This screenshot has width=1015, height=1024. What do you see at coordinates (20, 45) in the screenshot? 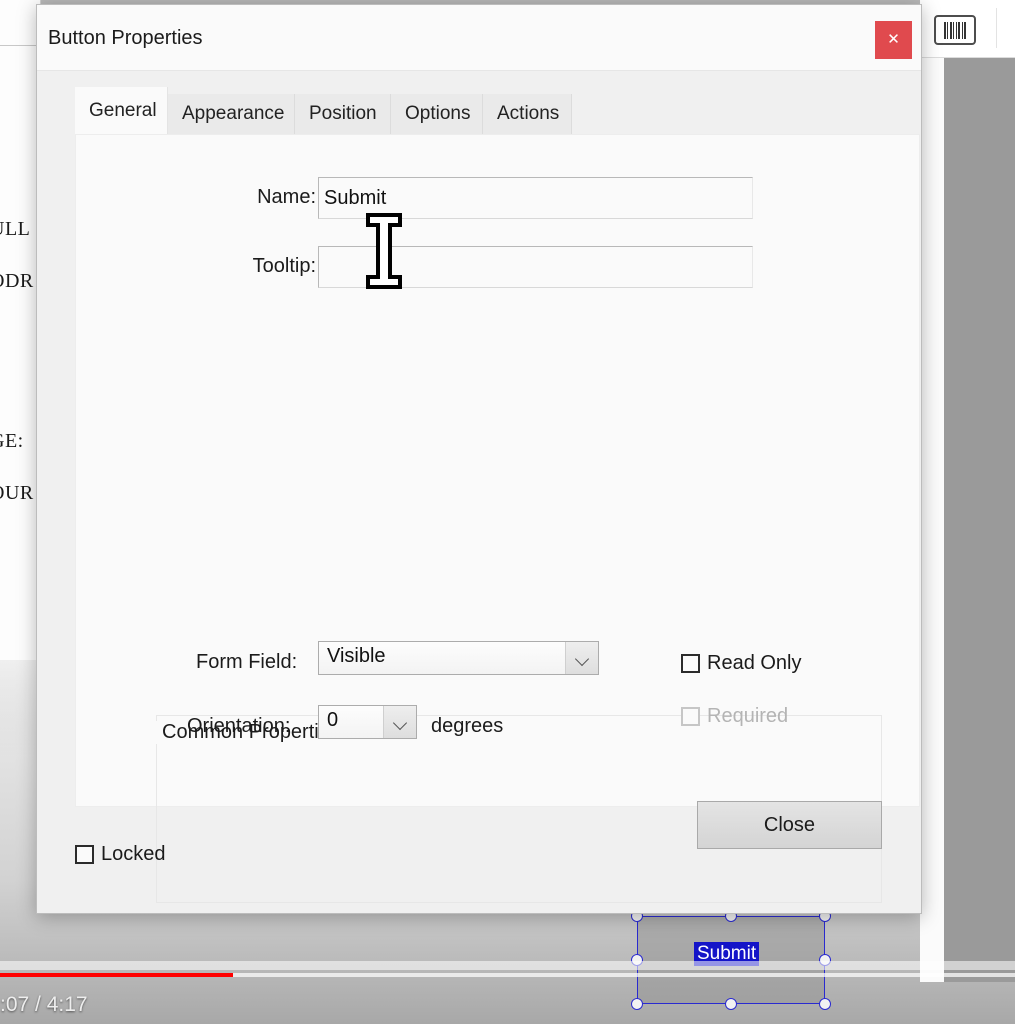
I see `document-rule-line` at bounding box center [20, 45].